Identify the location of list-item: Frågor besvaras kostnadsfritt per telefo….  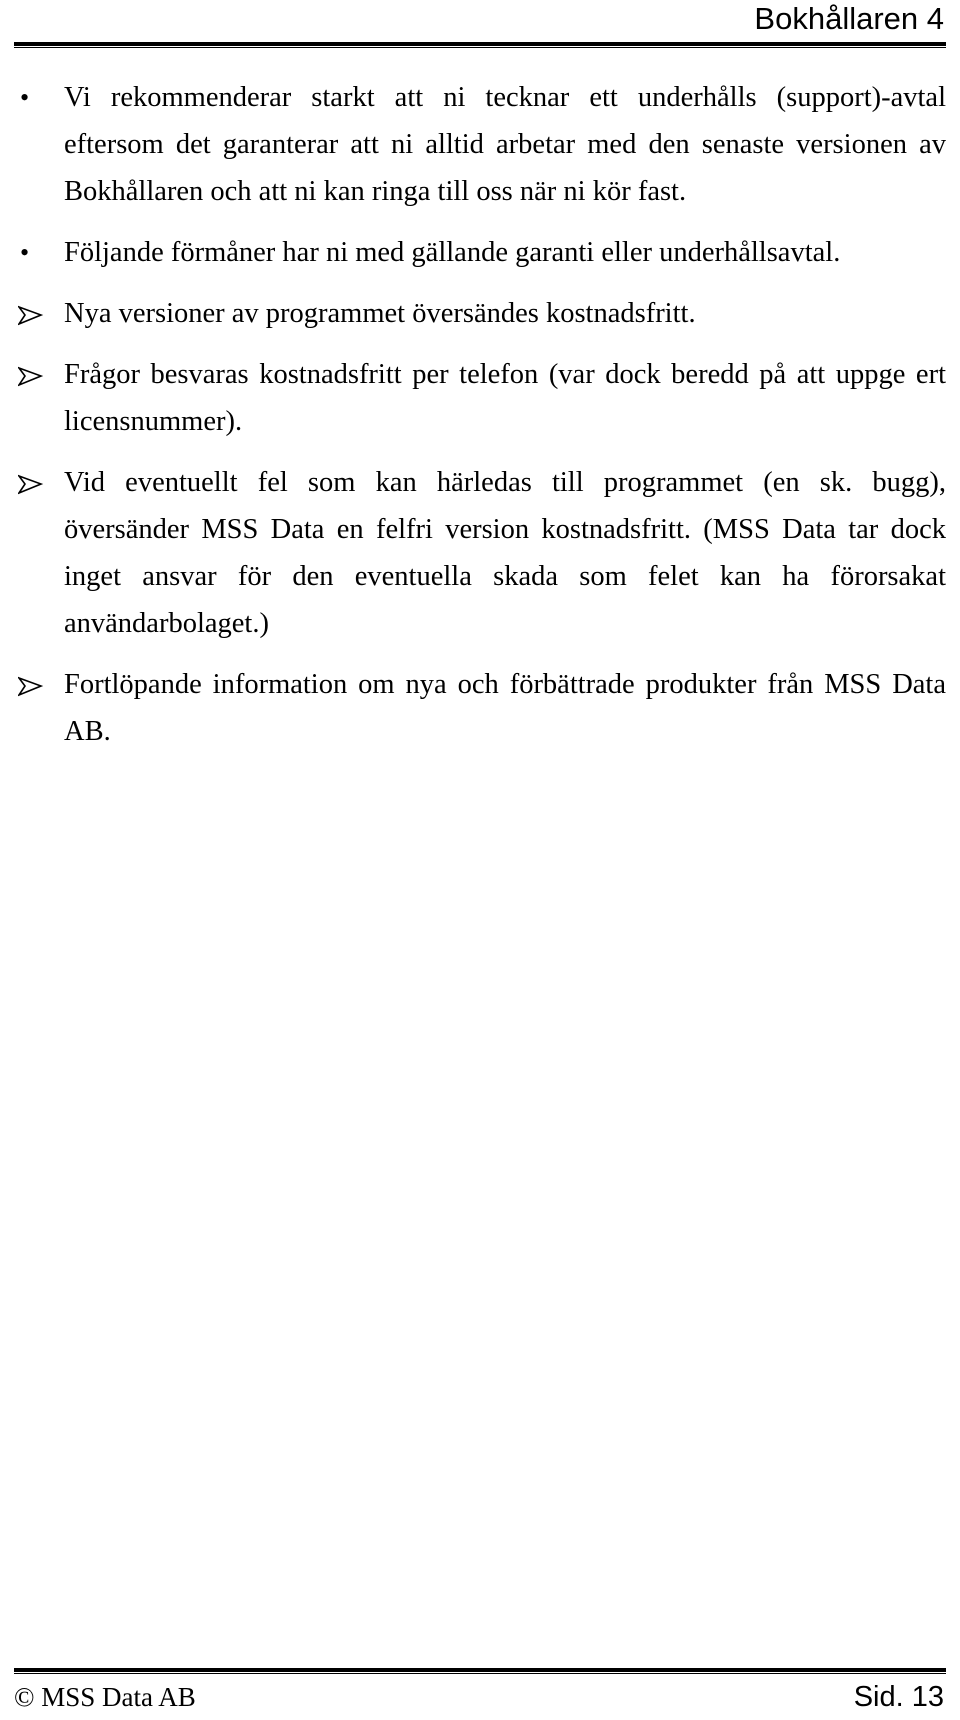
(480, 398).